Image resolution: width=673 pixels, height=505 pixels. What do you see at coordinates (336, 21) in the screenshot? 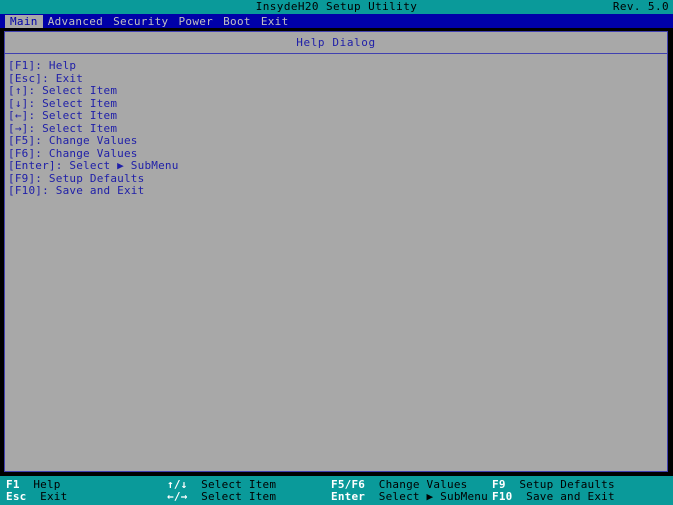
I see `menu-bar: Main Advanced Security Power Boot Exit` at bounding box center [336, 21].